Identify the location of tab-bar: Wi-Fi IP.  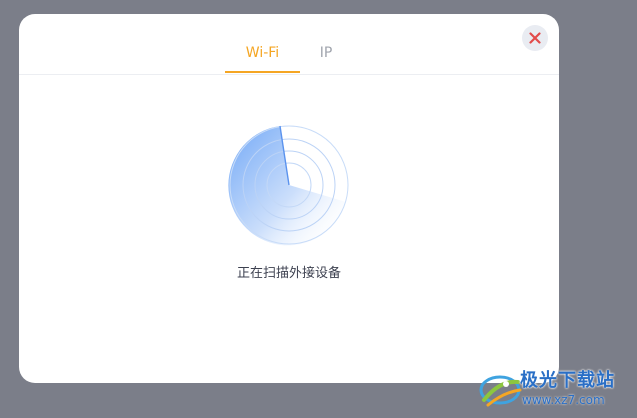
(289, 58).